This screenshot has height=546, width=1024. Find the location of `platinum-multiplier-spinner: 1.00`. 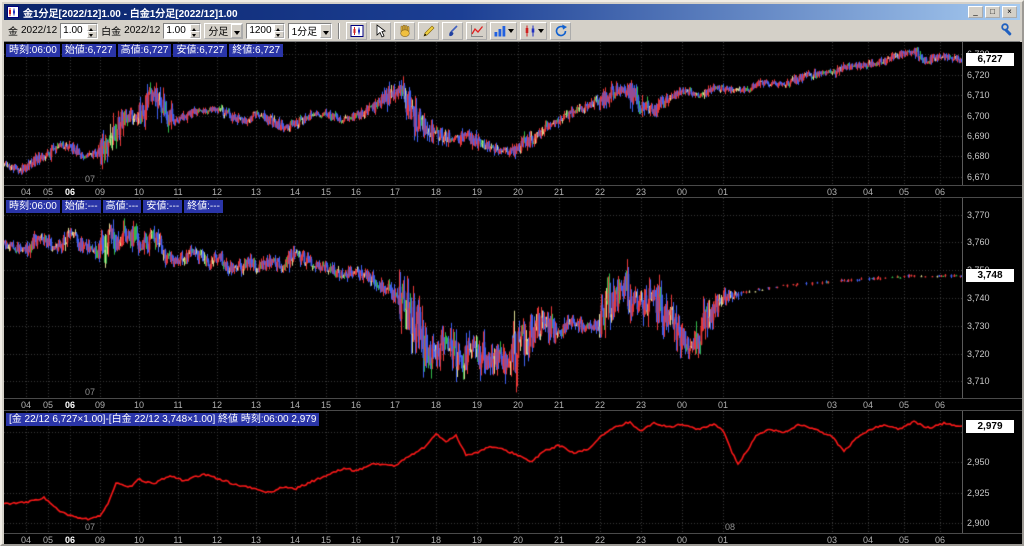

platinum-multiplier-spinner: 1.00 is located at coordinates (182, 30).